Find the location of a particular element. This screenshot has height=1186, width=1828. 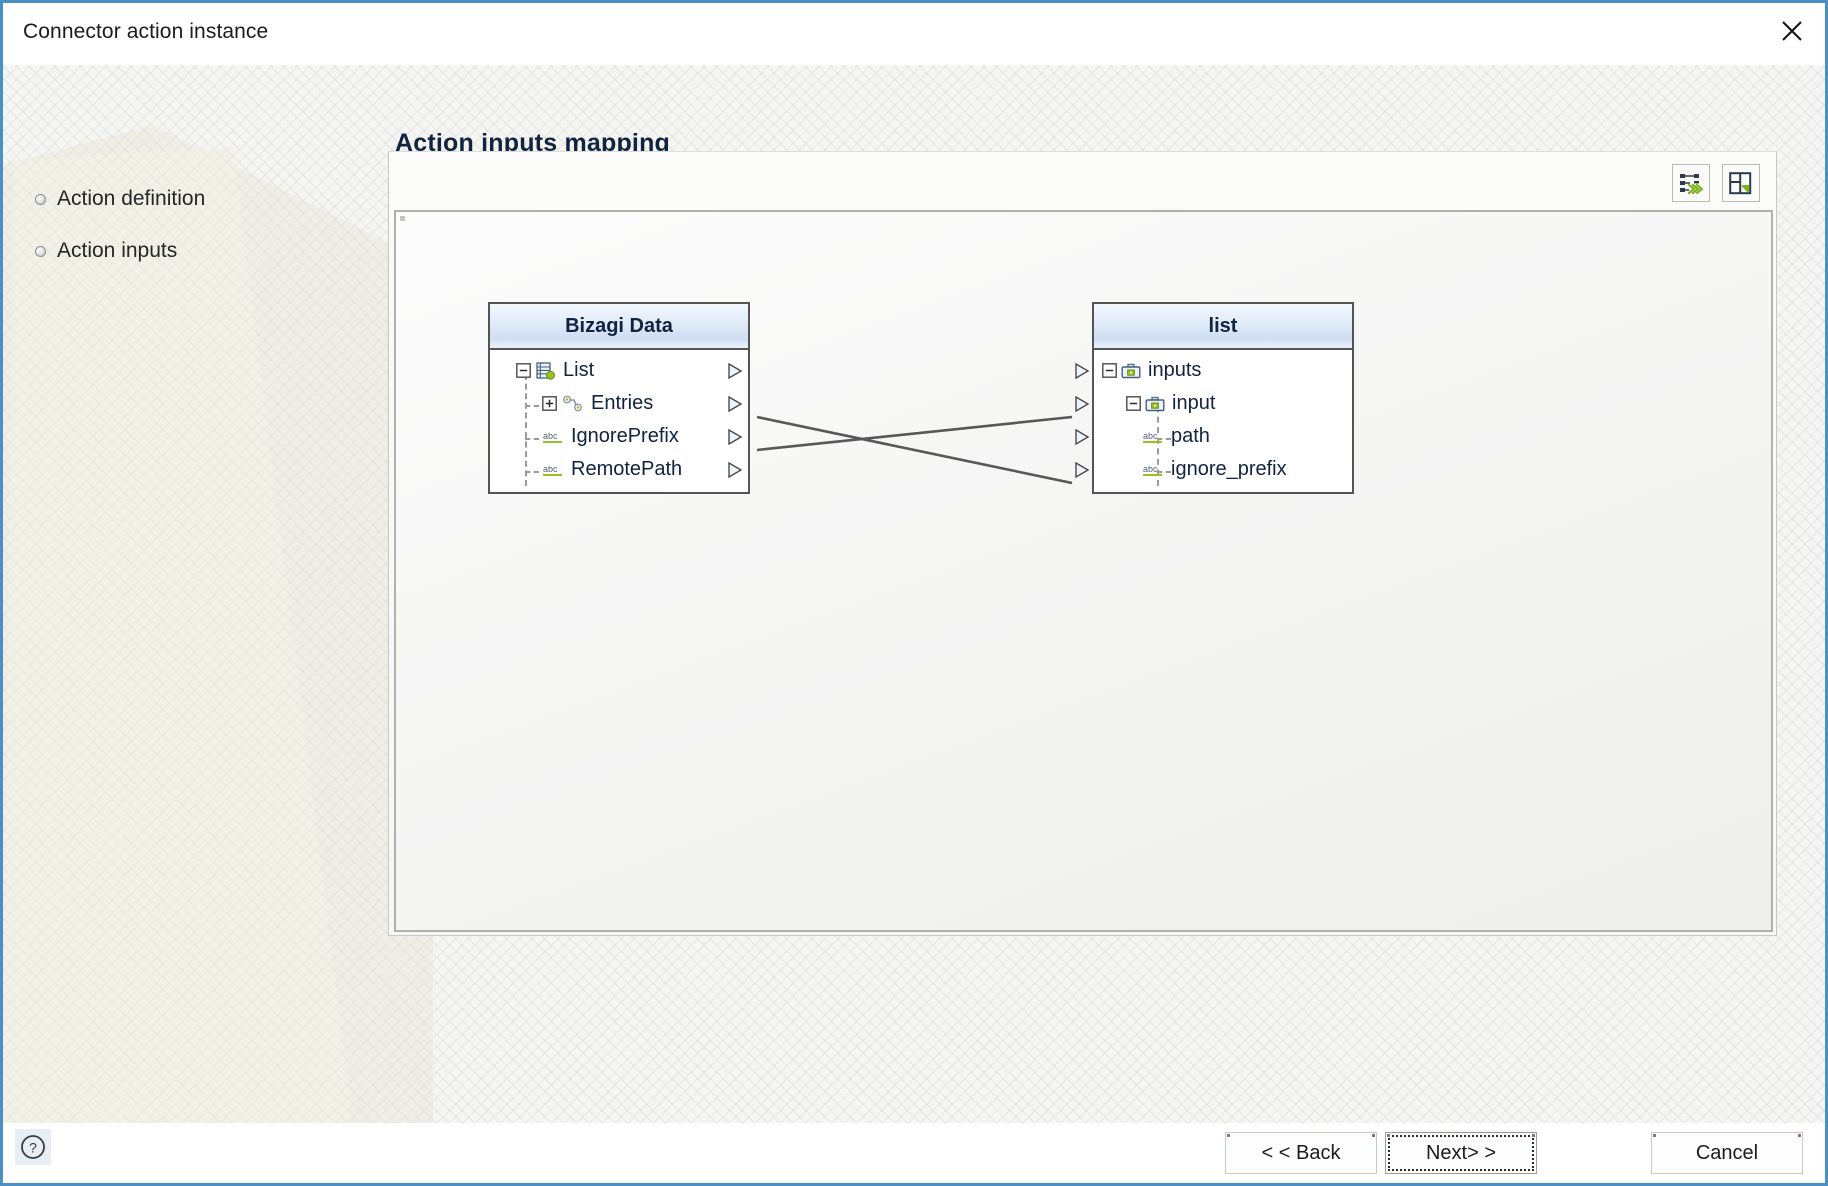

canvas-resize-handle is located at coordinates (402, 218).